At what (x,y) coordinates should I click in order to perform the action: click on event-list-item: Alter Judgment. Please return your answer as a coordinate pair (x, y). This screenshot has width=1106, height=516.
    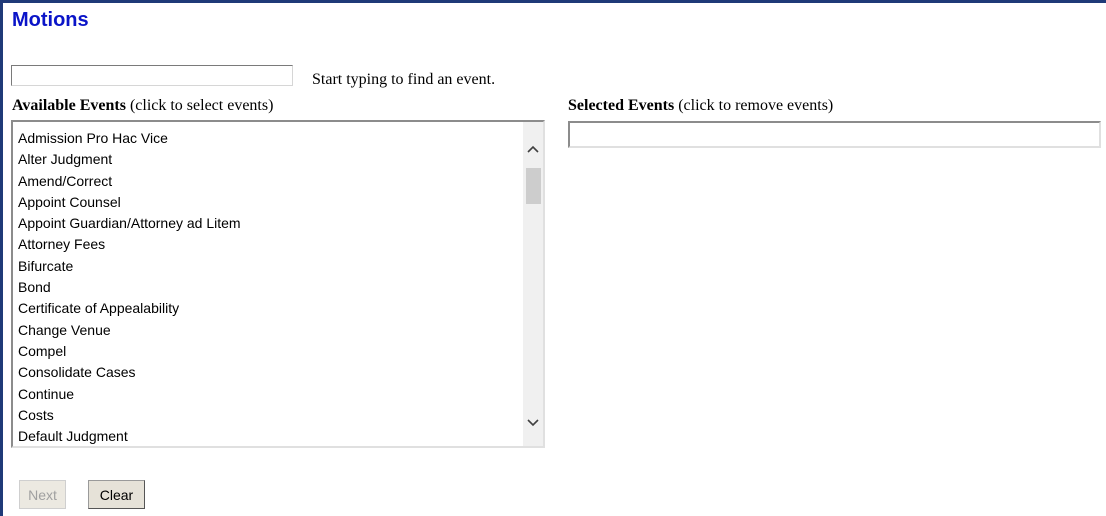
    Looking at the image, I should click on (269, 159).